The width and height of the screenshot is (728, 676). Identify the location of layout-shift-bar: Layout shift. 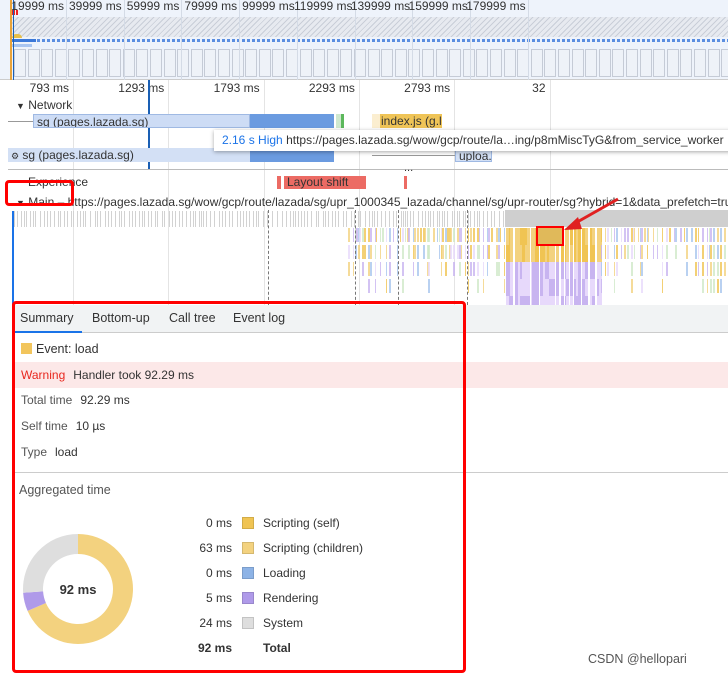
(325, 182).